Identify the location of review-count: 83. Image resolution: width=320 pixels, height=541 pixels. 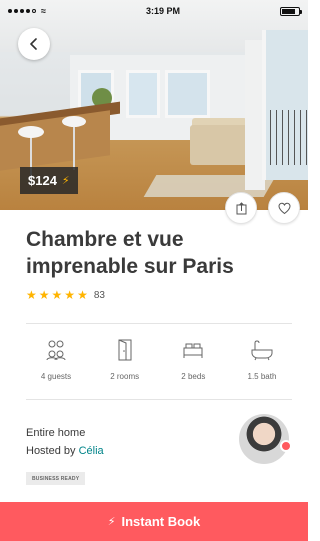
(99, 295).